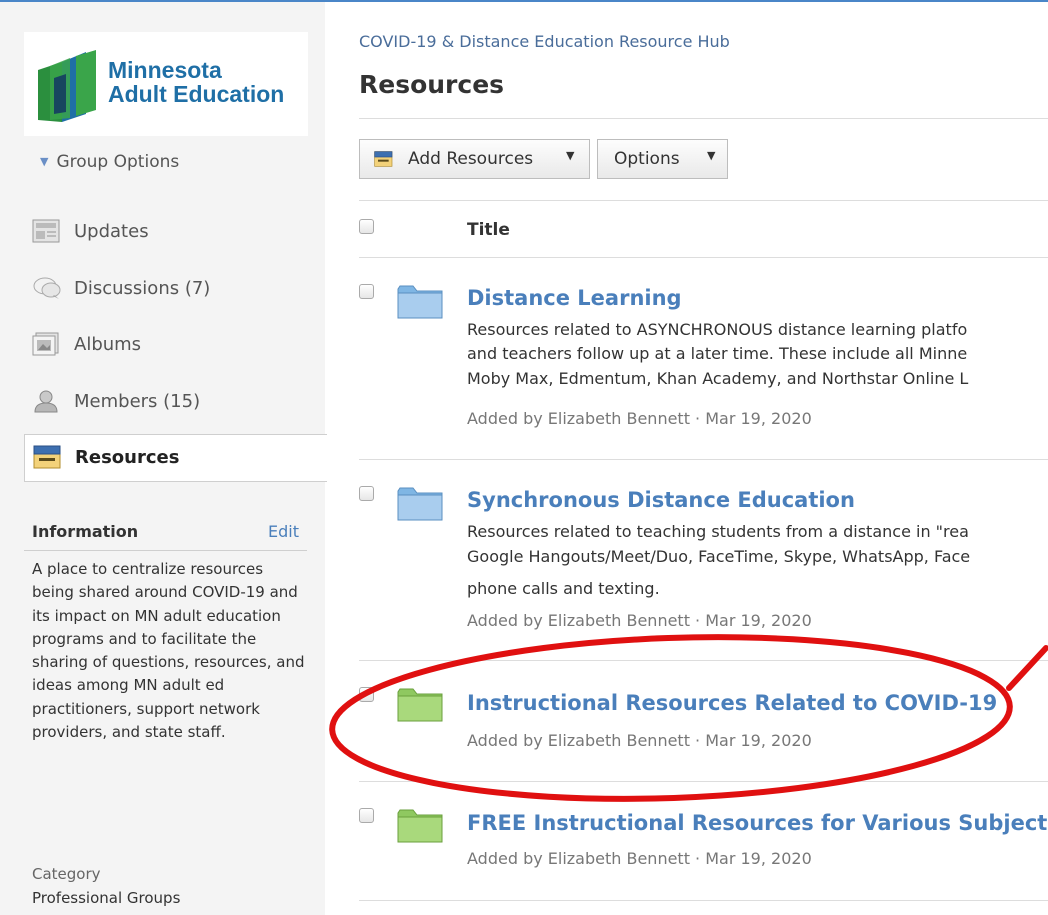 The height and width of the screenshot is (915, 1048). I want to click on updates-icon, so click(46, 231).